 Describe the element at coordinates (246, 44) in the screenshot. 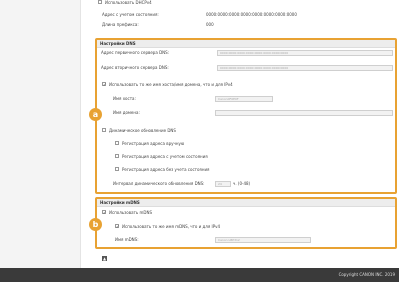

I see `dns-settings-header: Настройки DNS` at that location.